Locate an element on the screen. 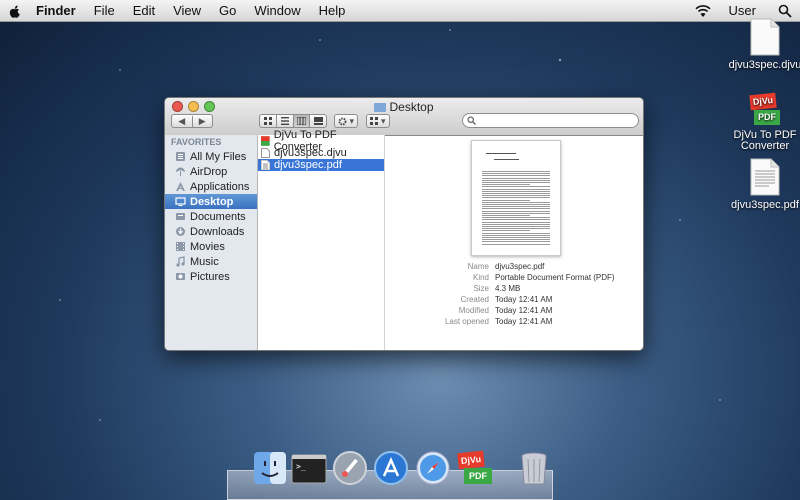 This screenshot has width=800, height=500. info-label-kind: Kind is located at coordinates (480, 277).